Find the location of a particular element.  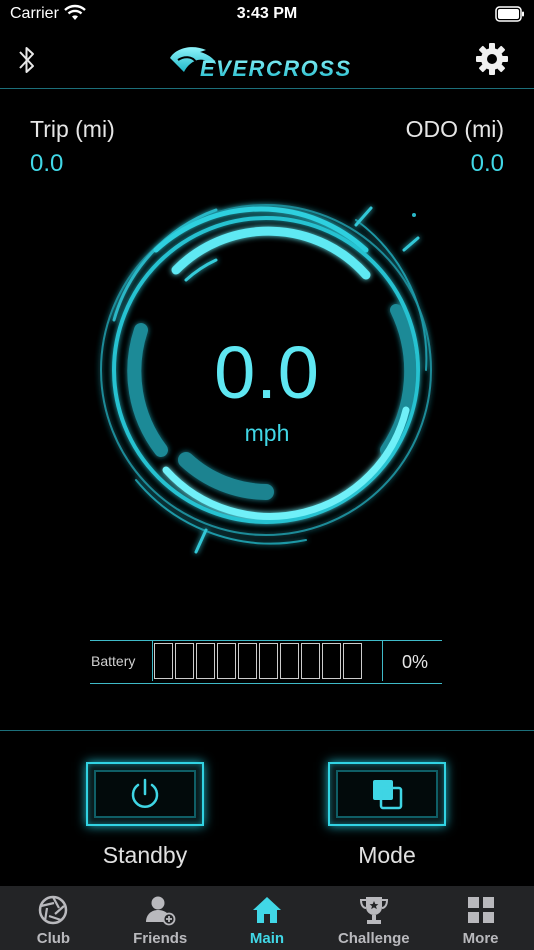

mode-button is located at coordinates (387, 794).